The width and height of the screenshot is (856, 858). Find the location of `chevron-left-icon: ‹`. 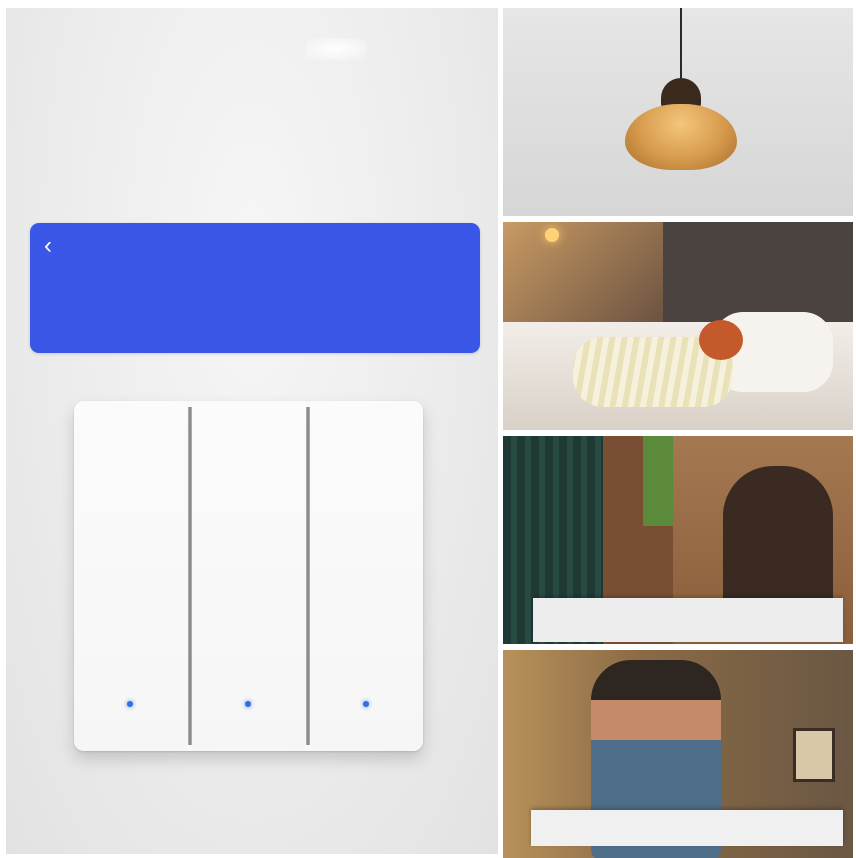

chevron-left-icon: ‹ is located at coordinates (54, 246).